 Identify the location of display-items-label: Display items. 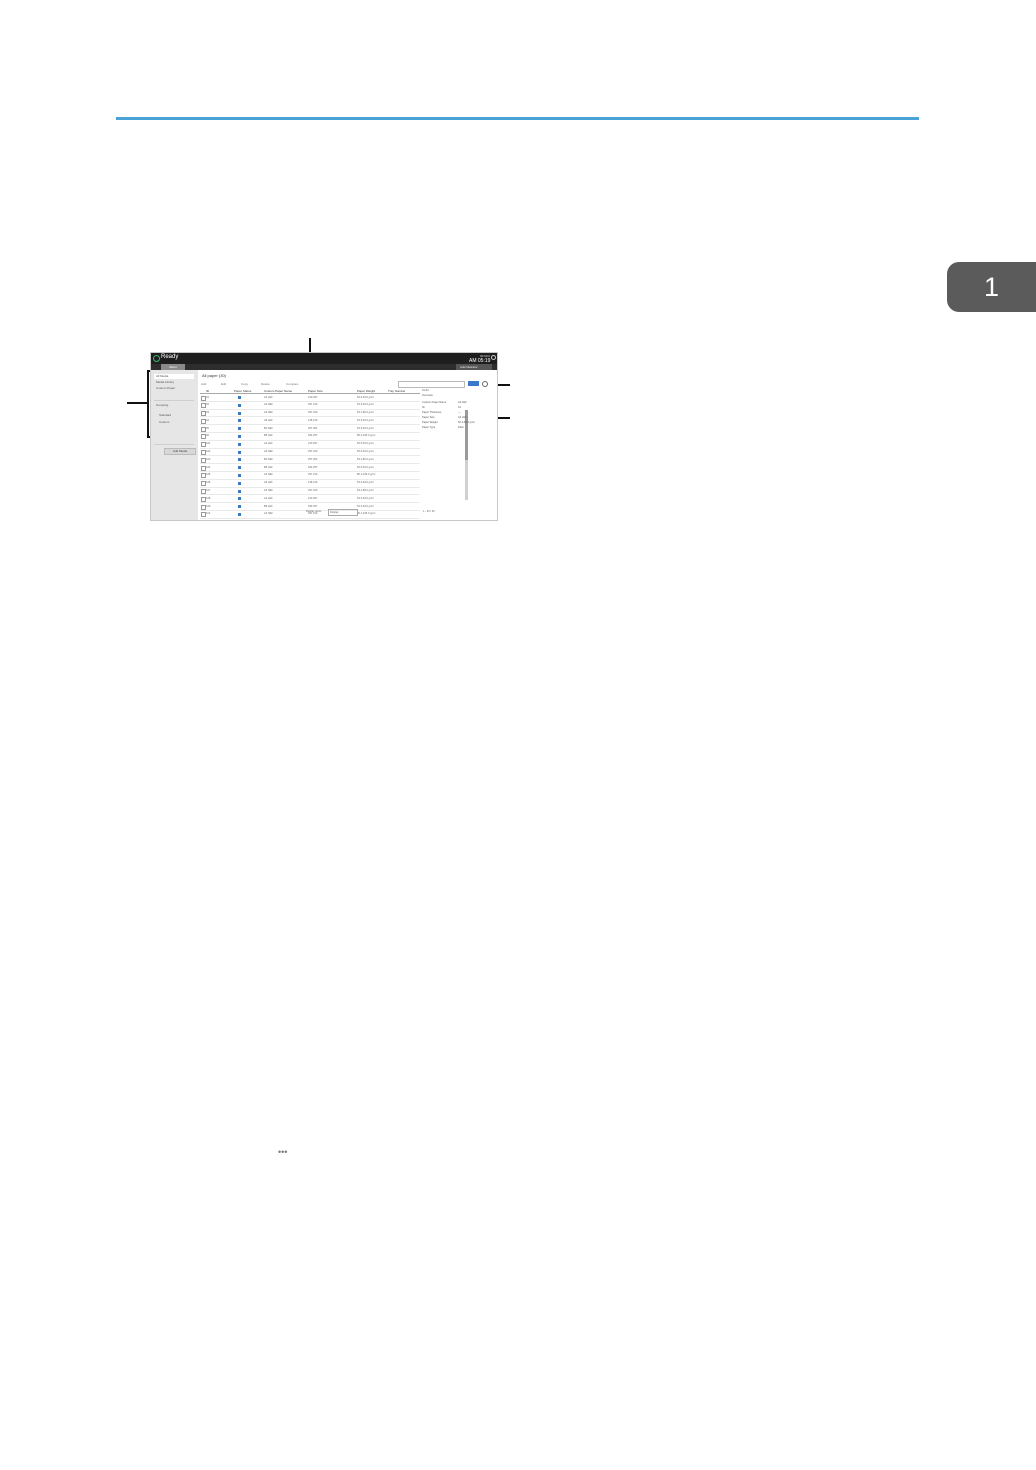
(314, 511).